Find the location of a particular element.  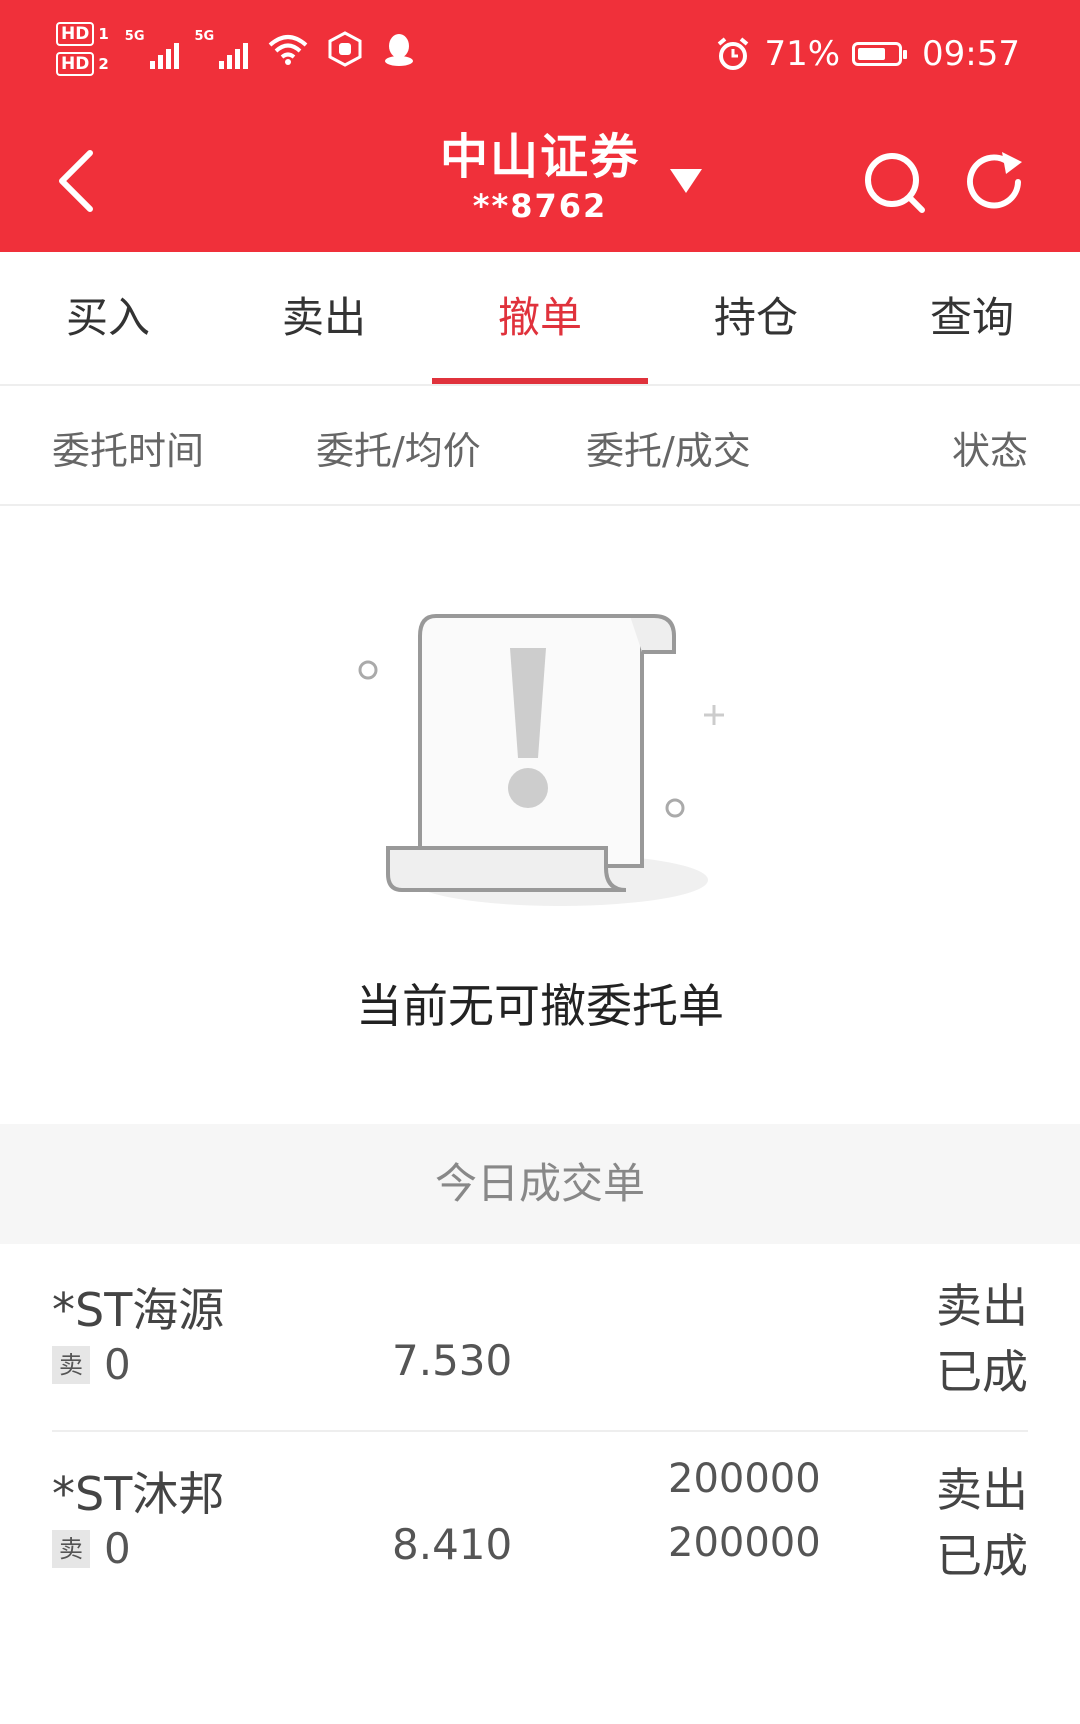

empty-state-message: 当前无可撤委托单 is located at coordinates (540, 1006).